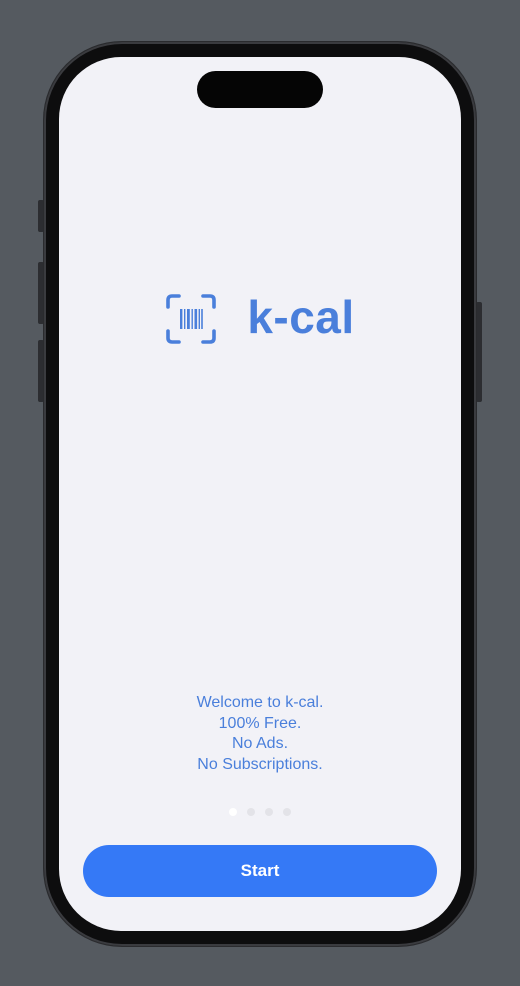 Image resolution: width=520 pixels, height=986 pixels. I want to click on start-button: Start, so click(260, 871).